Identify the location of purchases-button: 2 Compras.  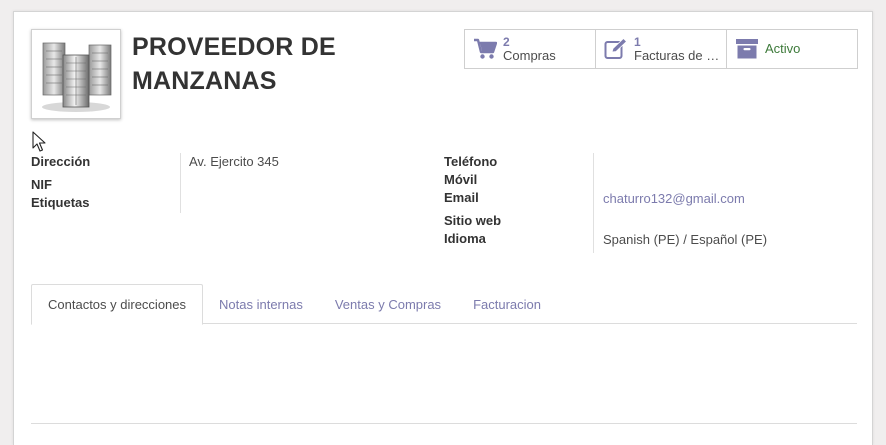
(530, 49).